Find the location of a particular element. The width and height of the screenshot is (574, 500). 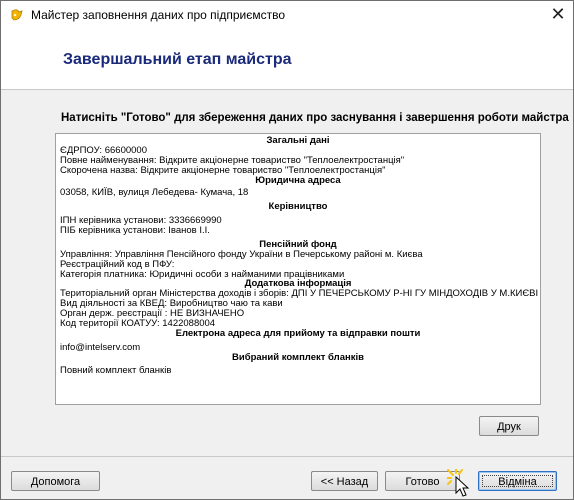

head-name-text: ПІБ керівника установи: Іванов І.І. is located at coordinates (135, 230).